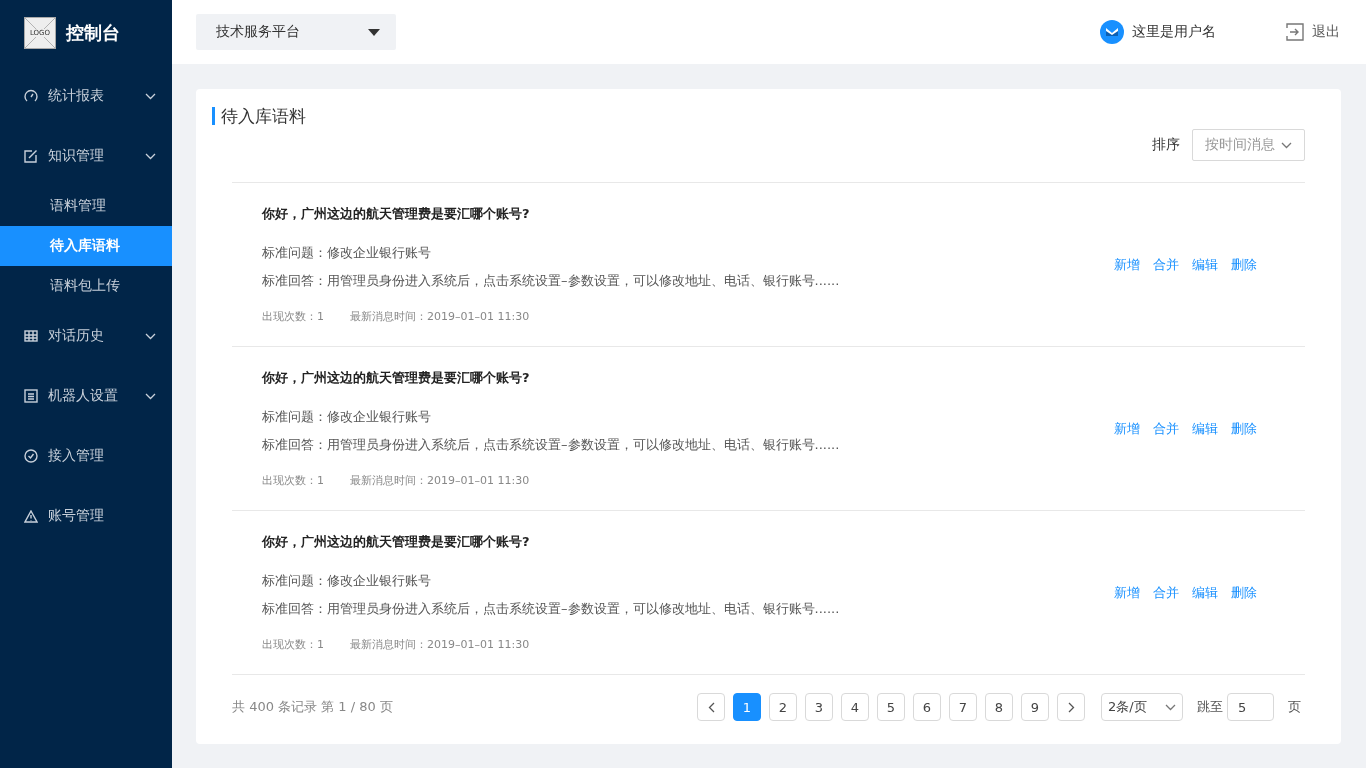  Describe the element at coordinates (1142, 707) in the screenshot. I see `page-size-select: 2条/页` at that location.